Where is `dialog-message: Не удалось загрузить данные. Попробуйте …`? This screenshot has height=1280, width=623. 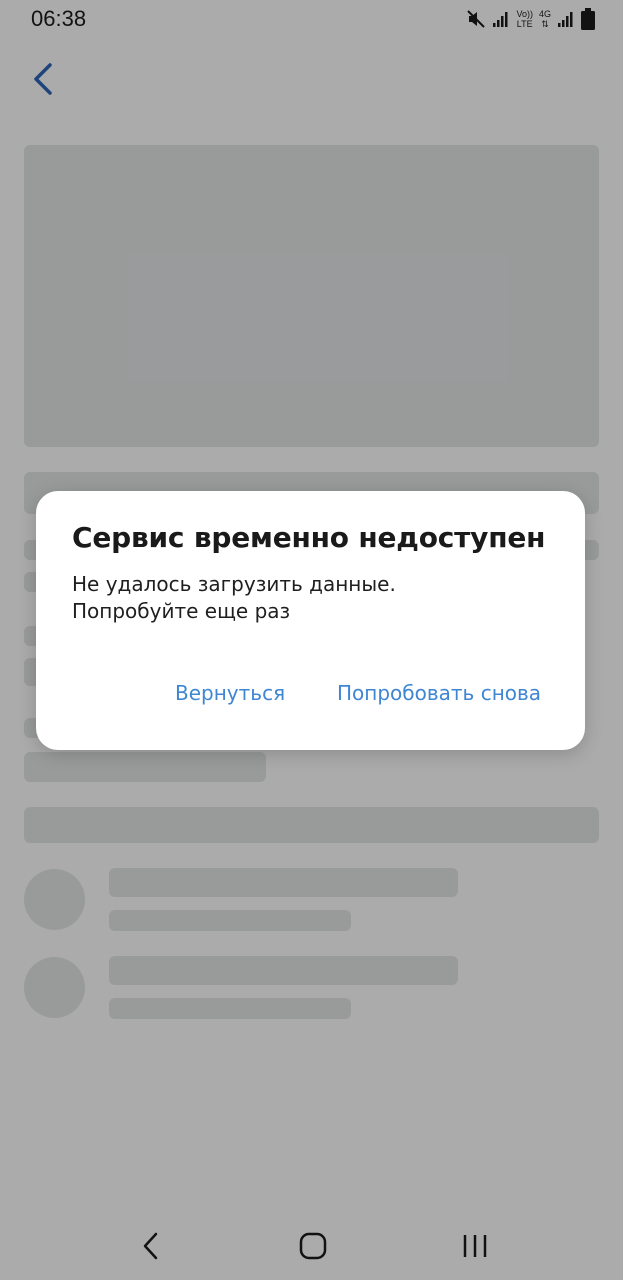 dialog-message: Не удалось загрузить данные. Попробуйте … is located at coordinates (312, 598).